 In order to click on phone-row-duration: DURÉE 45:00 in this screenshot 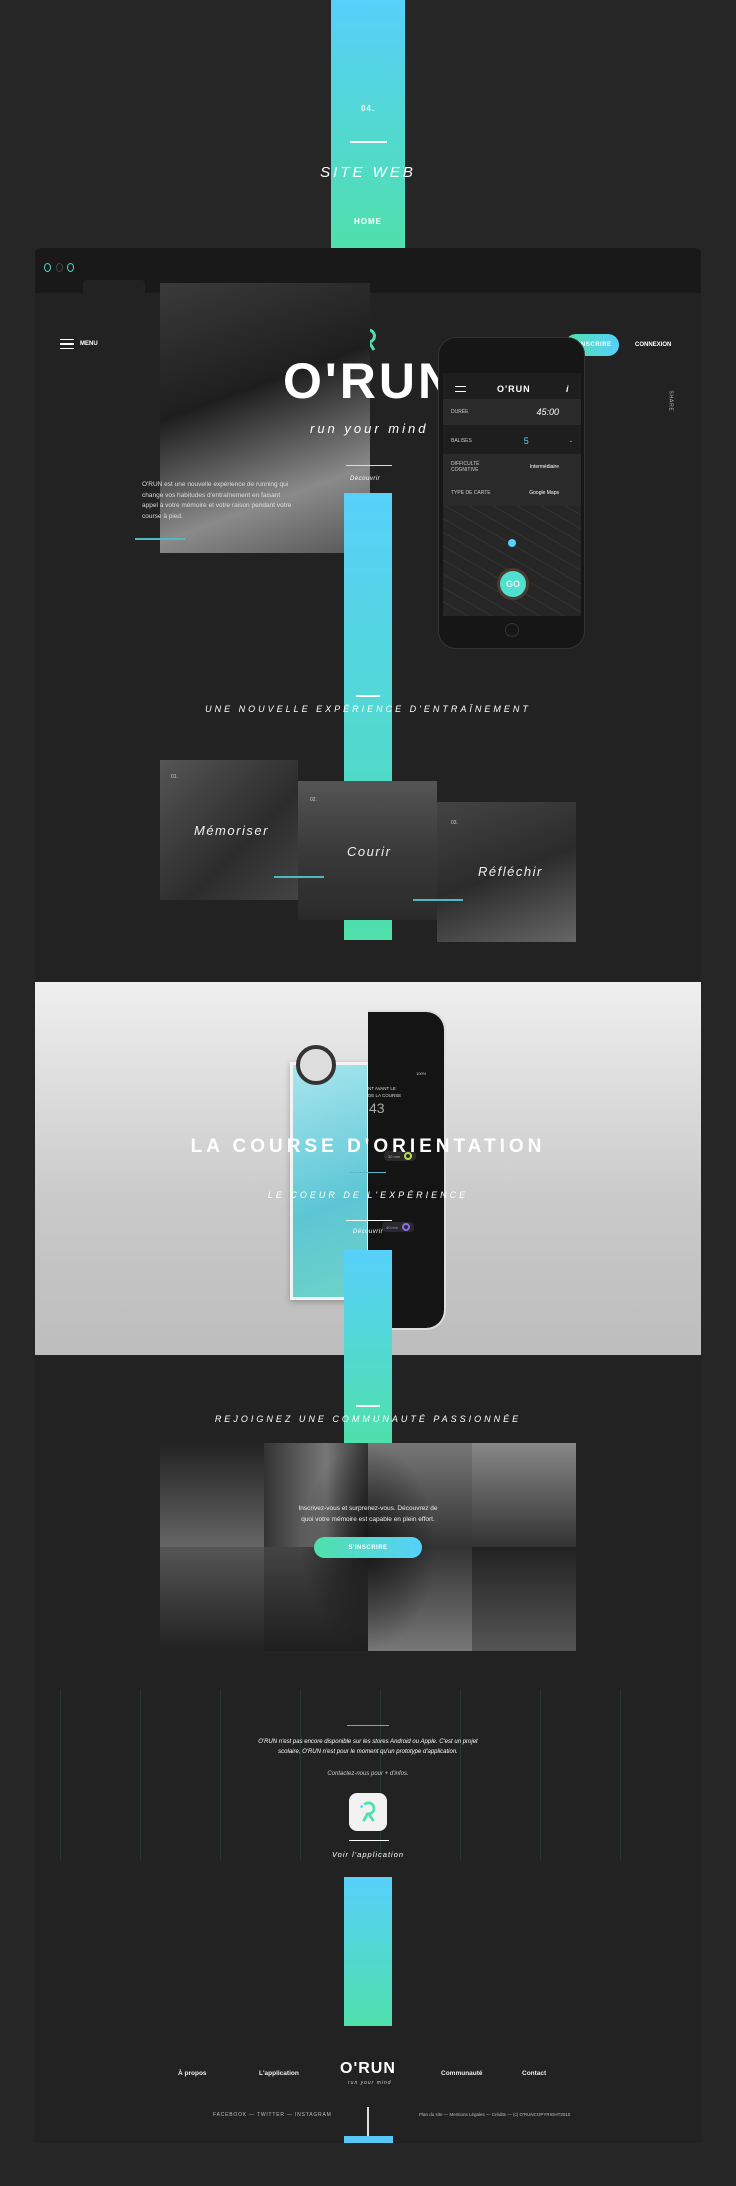, I will do `click(512, 412)`.